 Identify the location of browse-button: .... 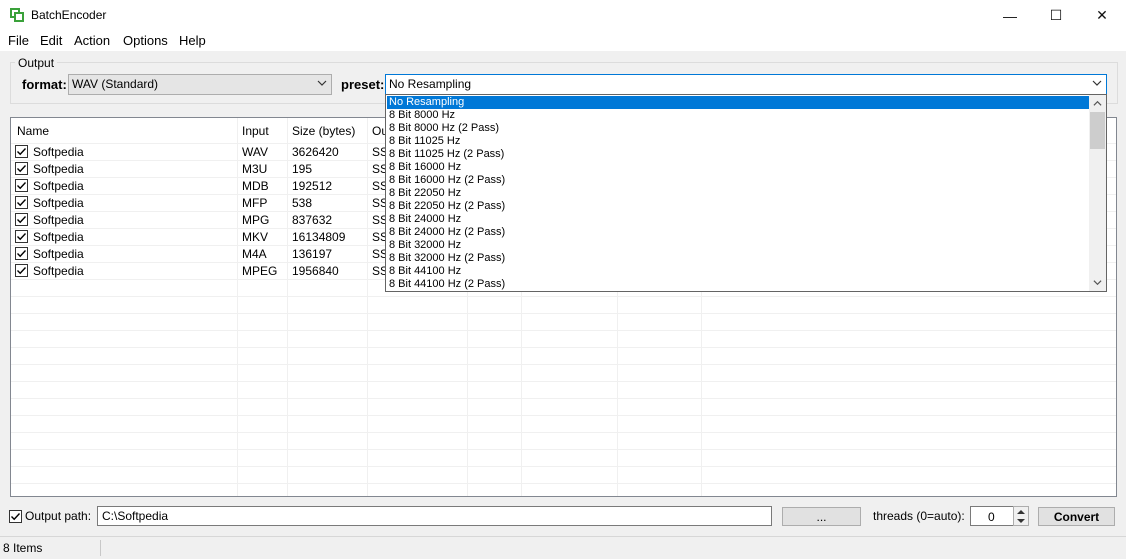
(821, 516).